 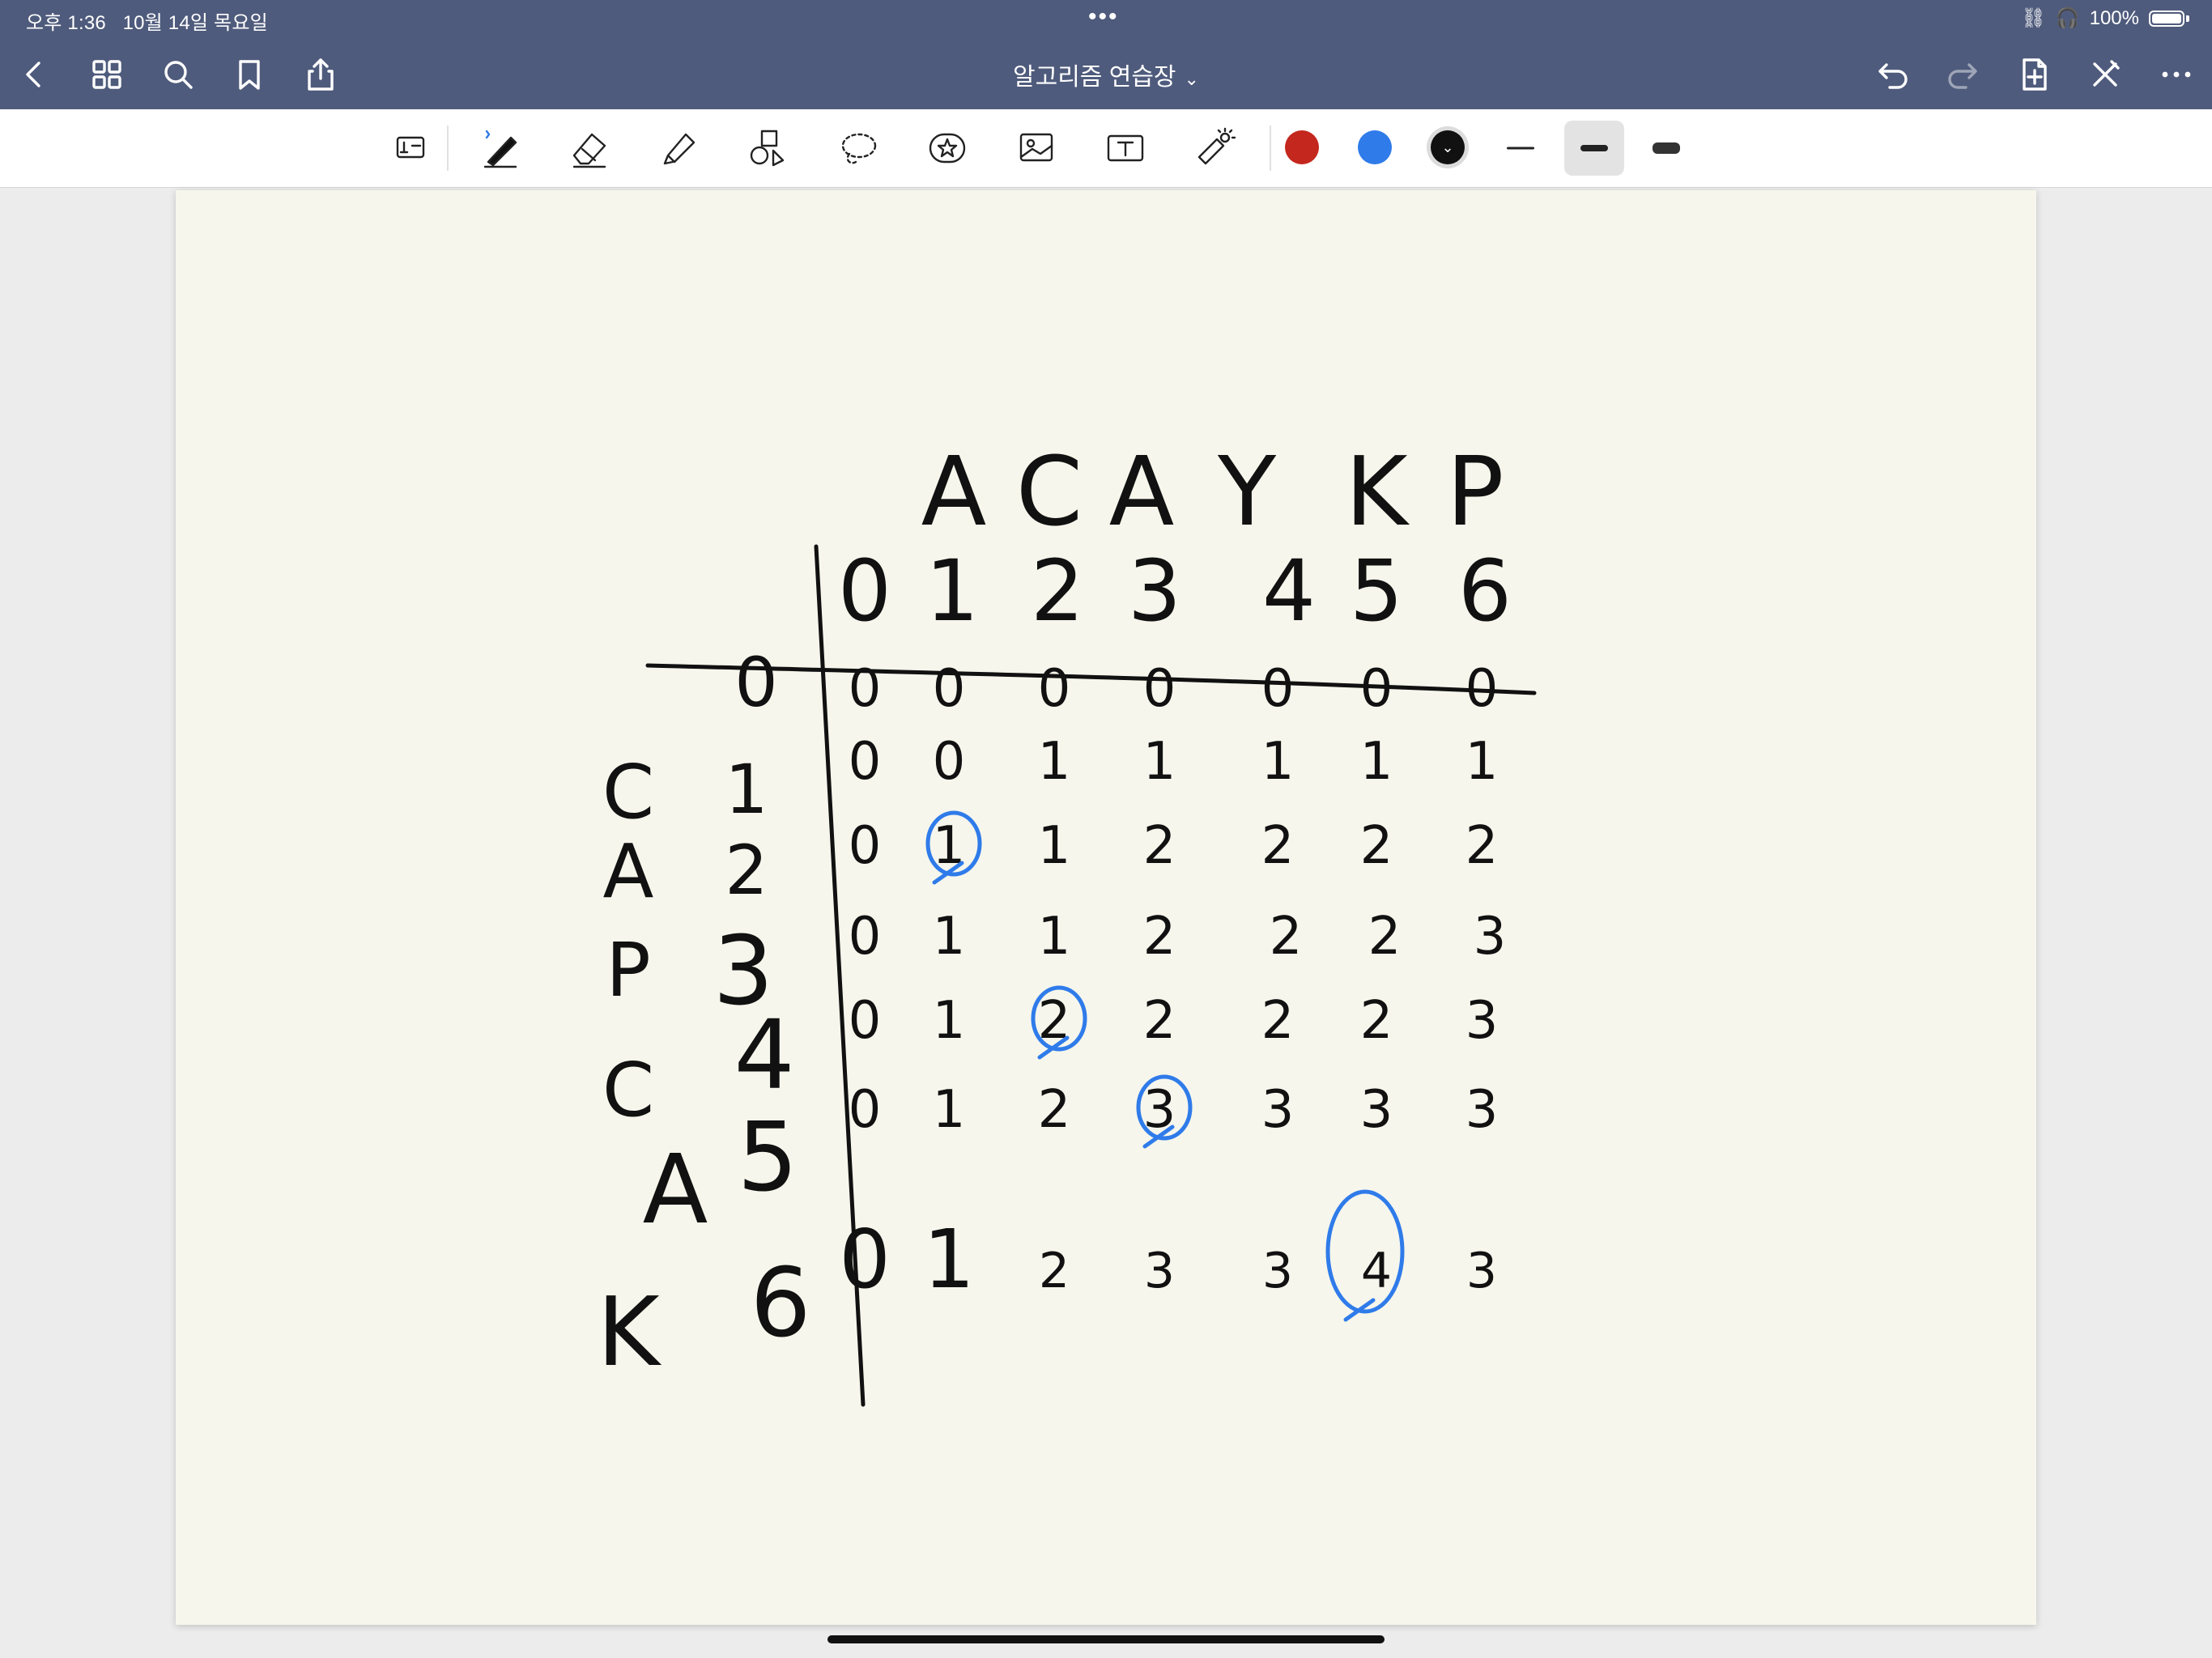 I want to click on column-index: 1, so click(x=952, y=591).